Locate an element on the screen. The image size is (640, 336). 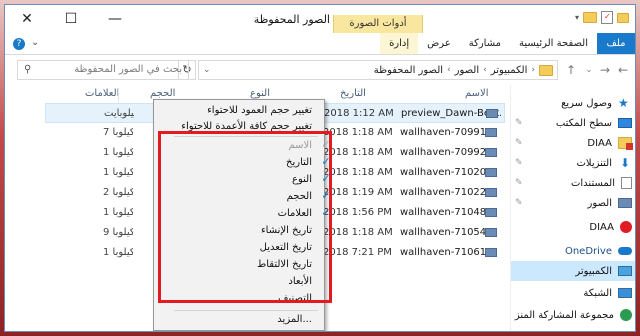
file-size: كيلوبايت is located at coordinates (119, 113).